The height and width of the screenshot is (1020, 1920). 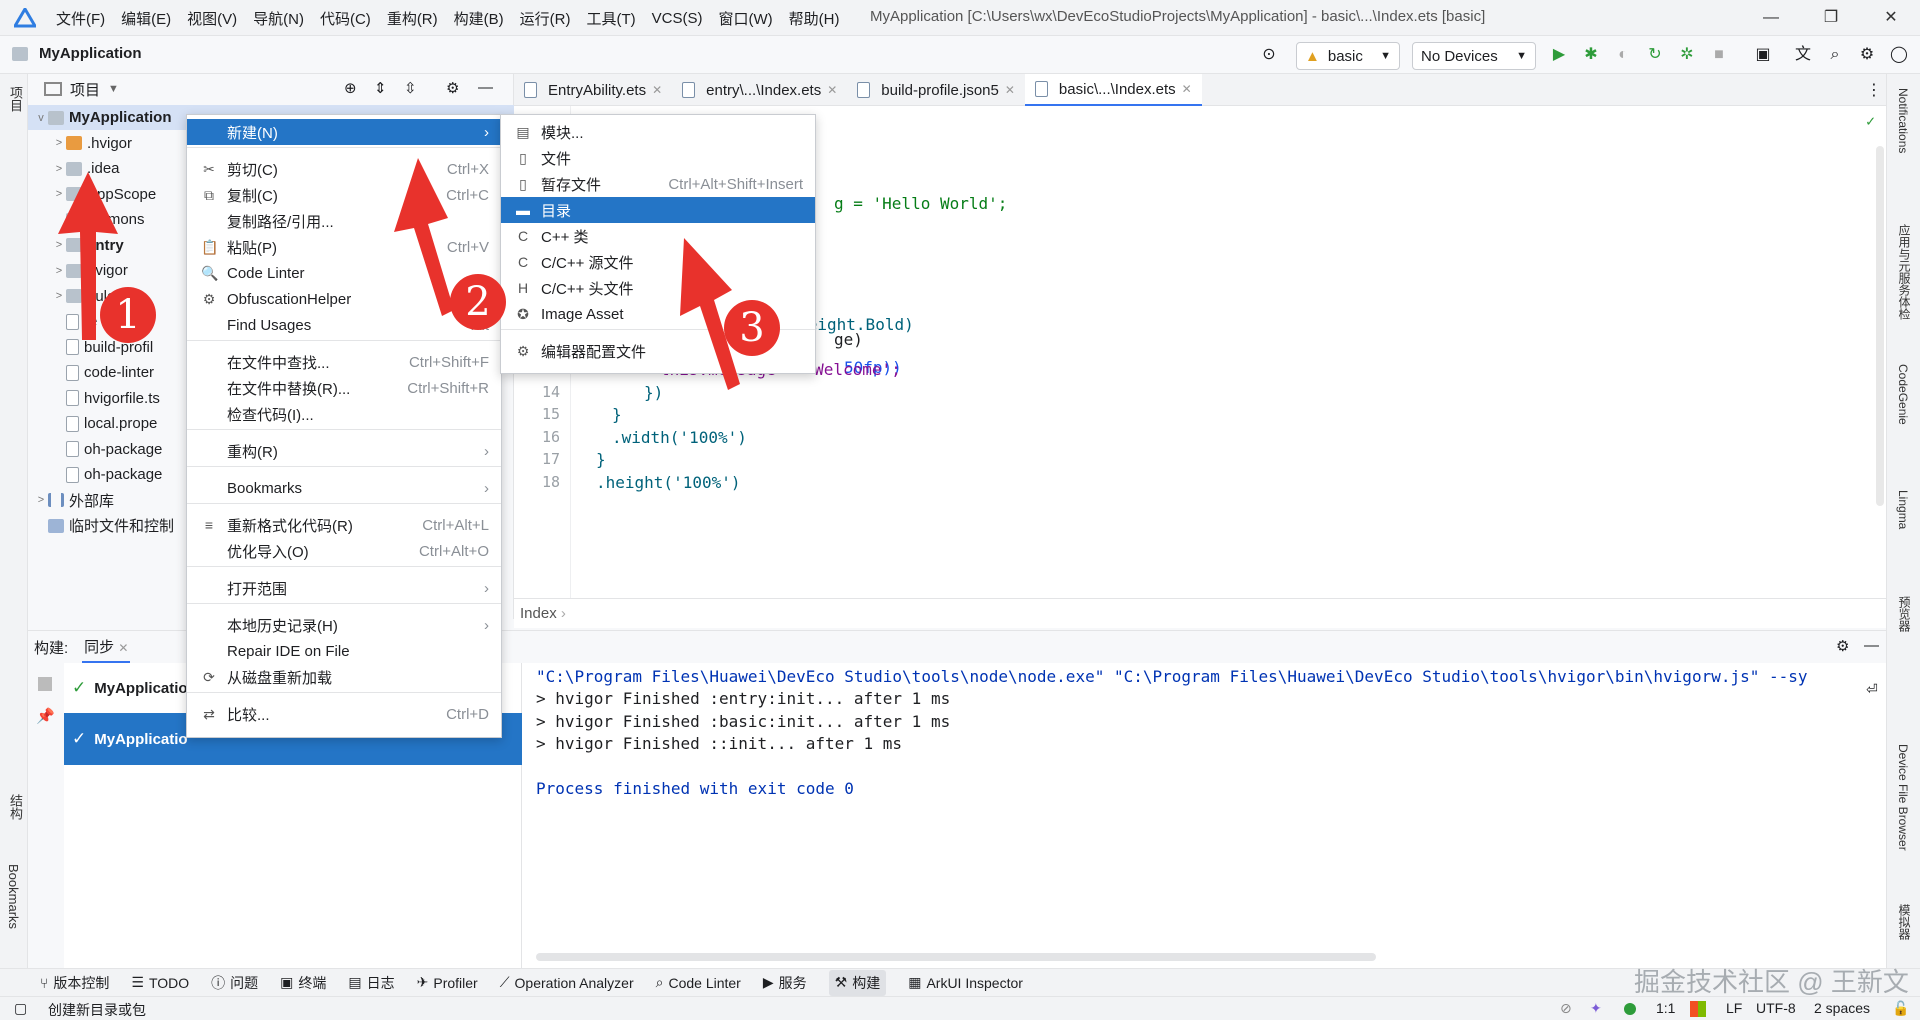 What do you see at coordinates (344, 273) in the screenshot?
I see `menu-item: 🔍 Code Linter` at bounding box center [344, 273].